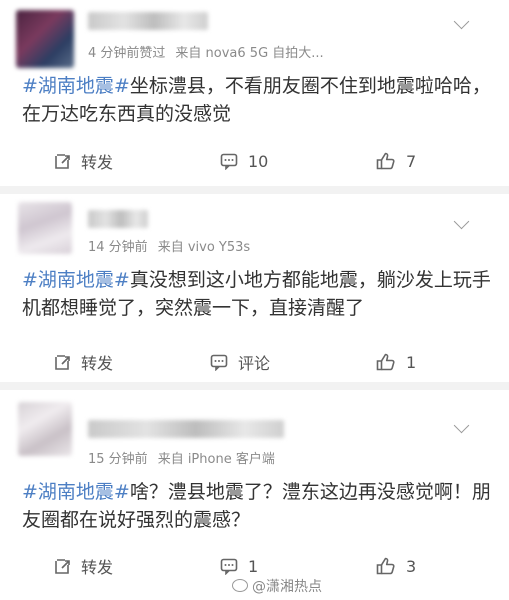 The width and height of the screenshot is (509, 600). I want to click on post-meta: 14 分钟前 来自 vivo Y53s, so click(174, 245).